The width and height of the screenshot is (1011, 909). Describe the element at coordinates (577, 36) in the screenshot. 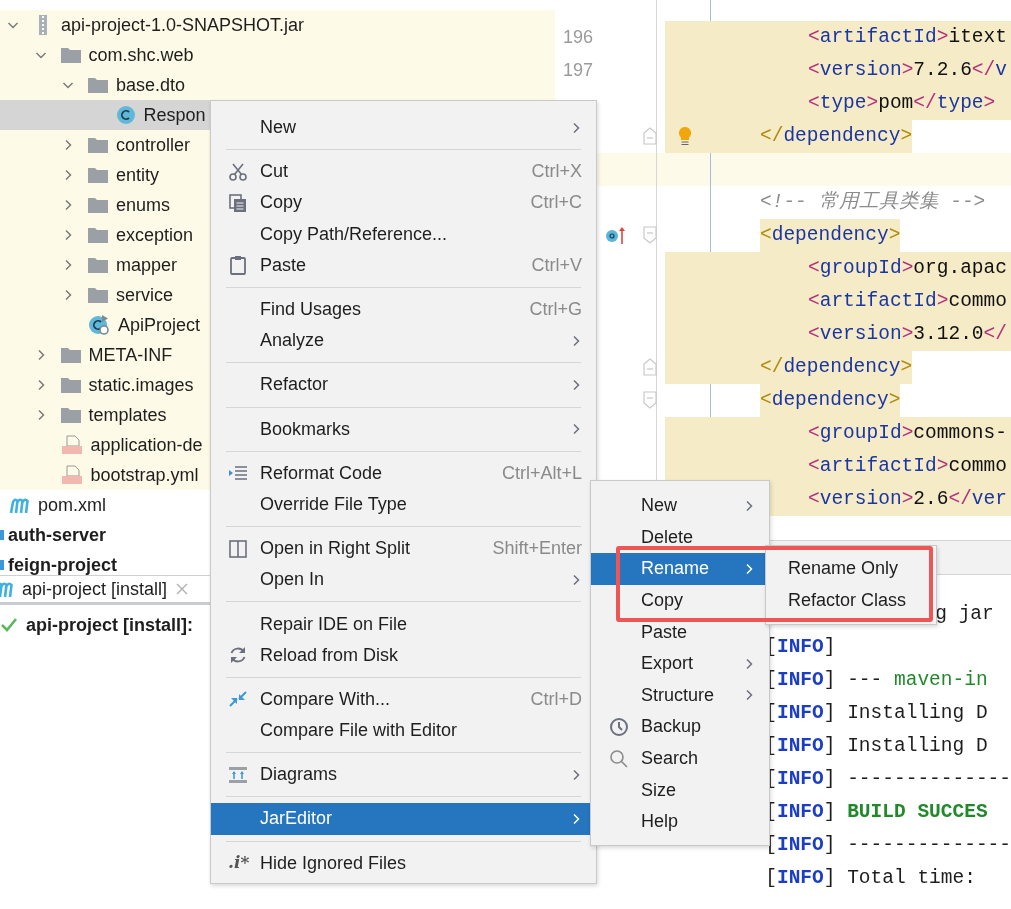

I see `line-number: 196` at that location.